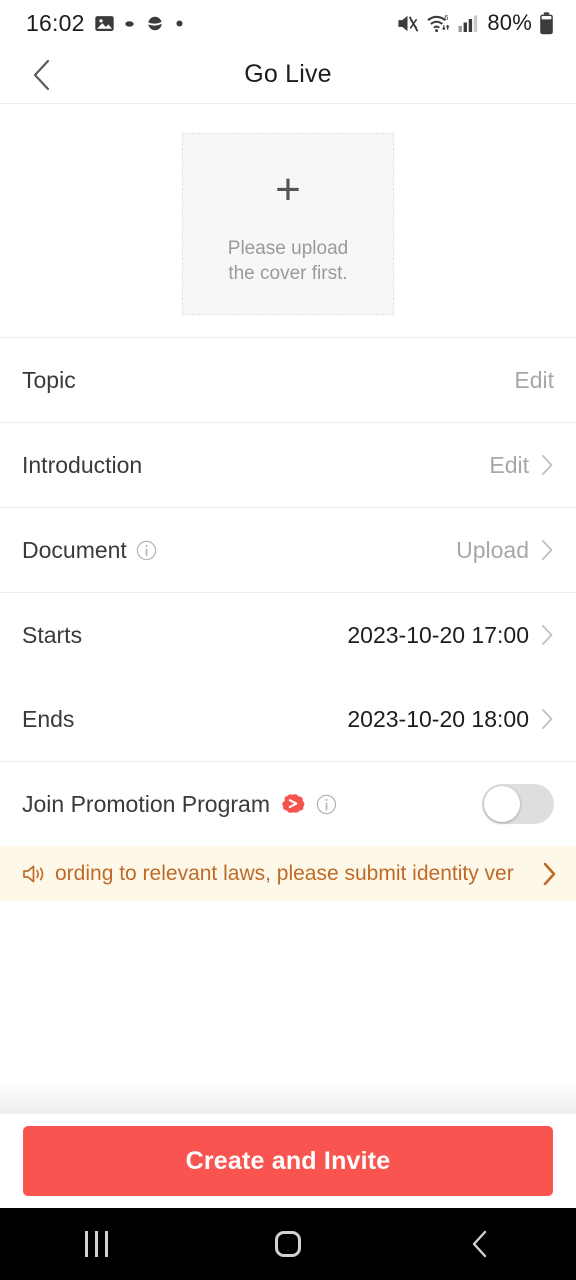  Describe the element at coordinates (288, 189) in the screenshot. I see `plus-icon: +` at that location.